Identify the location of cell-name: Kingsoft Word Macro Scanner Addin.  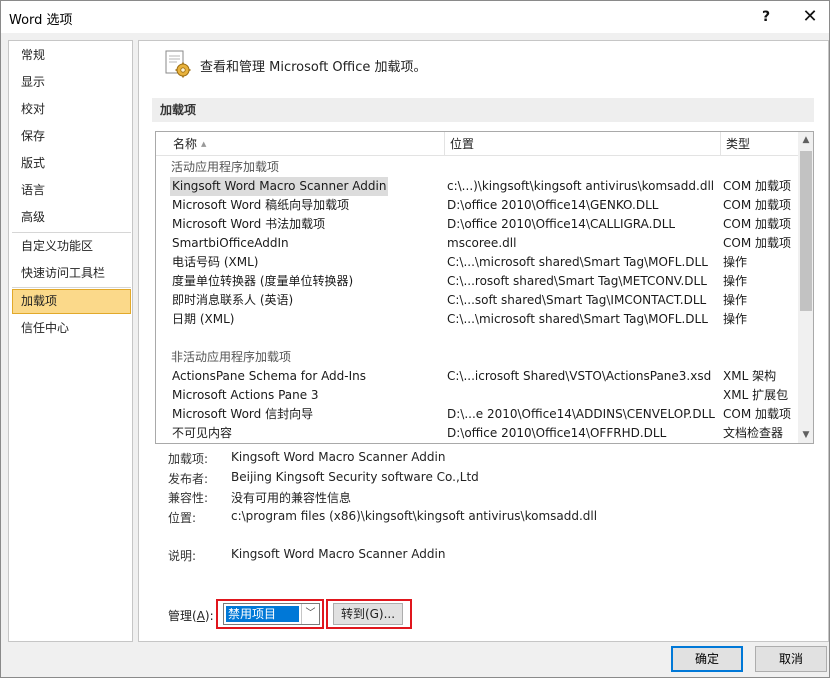
(279, 186).